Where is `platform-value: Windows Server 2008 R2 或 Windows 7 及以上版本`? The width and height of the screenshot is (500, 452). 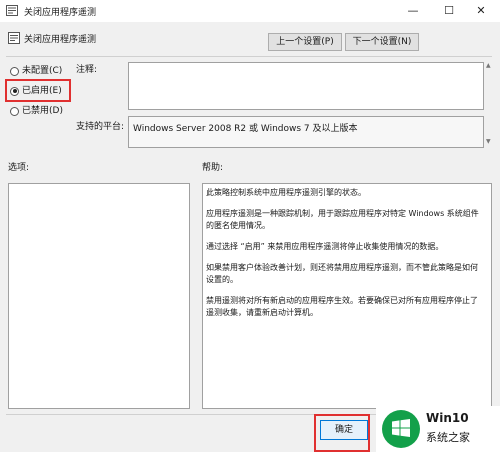 platform-value: Windows Server 2008 R2 或 Windows 7 及以上版本 is located at coordinates (306, 132).